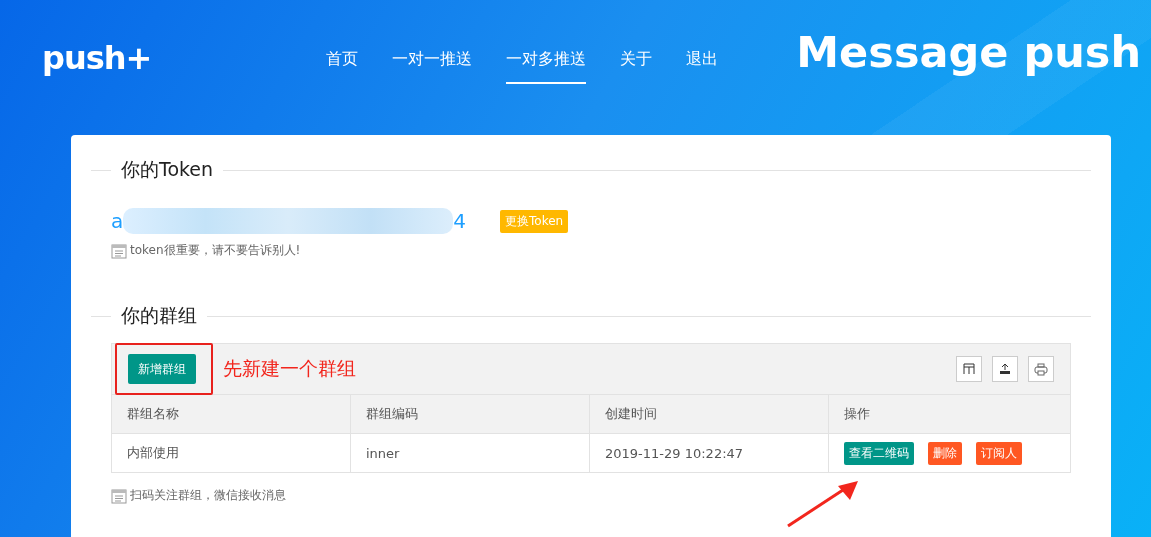 This screenshot has width=1151, height=537. What do you see at coordinates (162, 369) in the screenshot?
I see `add-group-button: 新增群组` at bounding box center [162, 369].